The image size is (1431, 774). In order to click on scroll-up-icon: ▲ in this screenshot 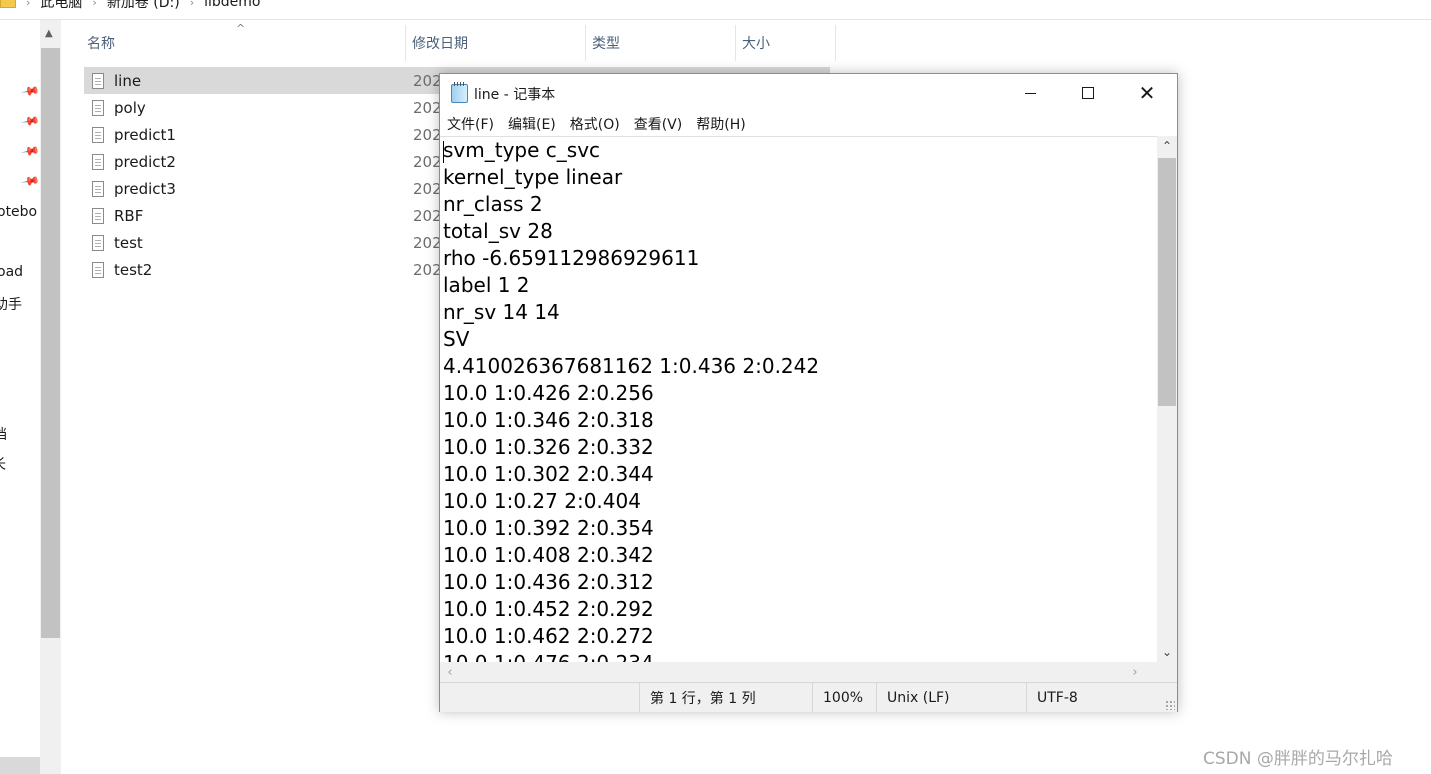, I will do `click(49, 33)`.